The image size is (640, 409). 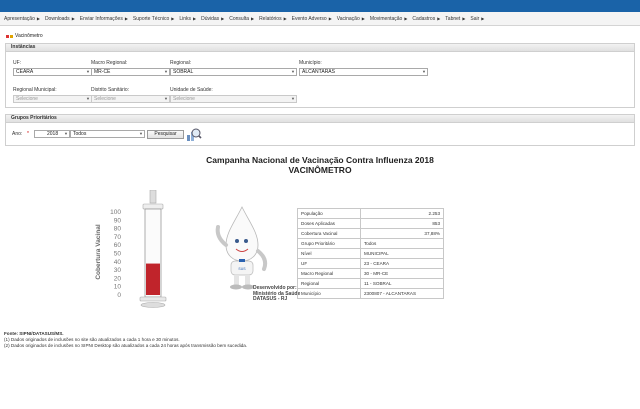 What do you see at coordinates (153, 305) in the screenshot?
I see `syringe-plunger` at bounding box center [153, 305].